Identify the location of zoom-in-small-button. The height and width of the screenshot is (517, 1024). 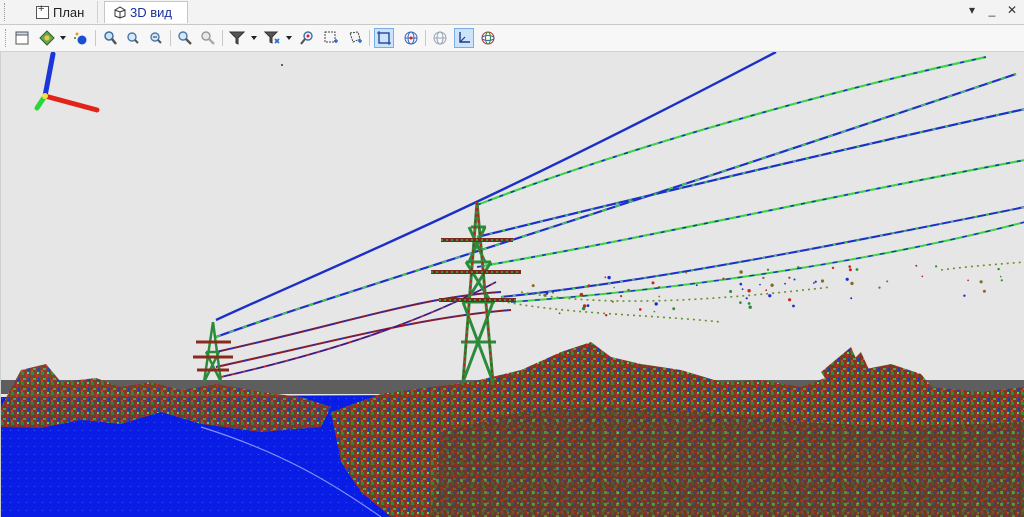
(133, 38).